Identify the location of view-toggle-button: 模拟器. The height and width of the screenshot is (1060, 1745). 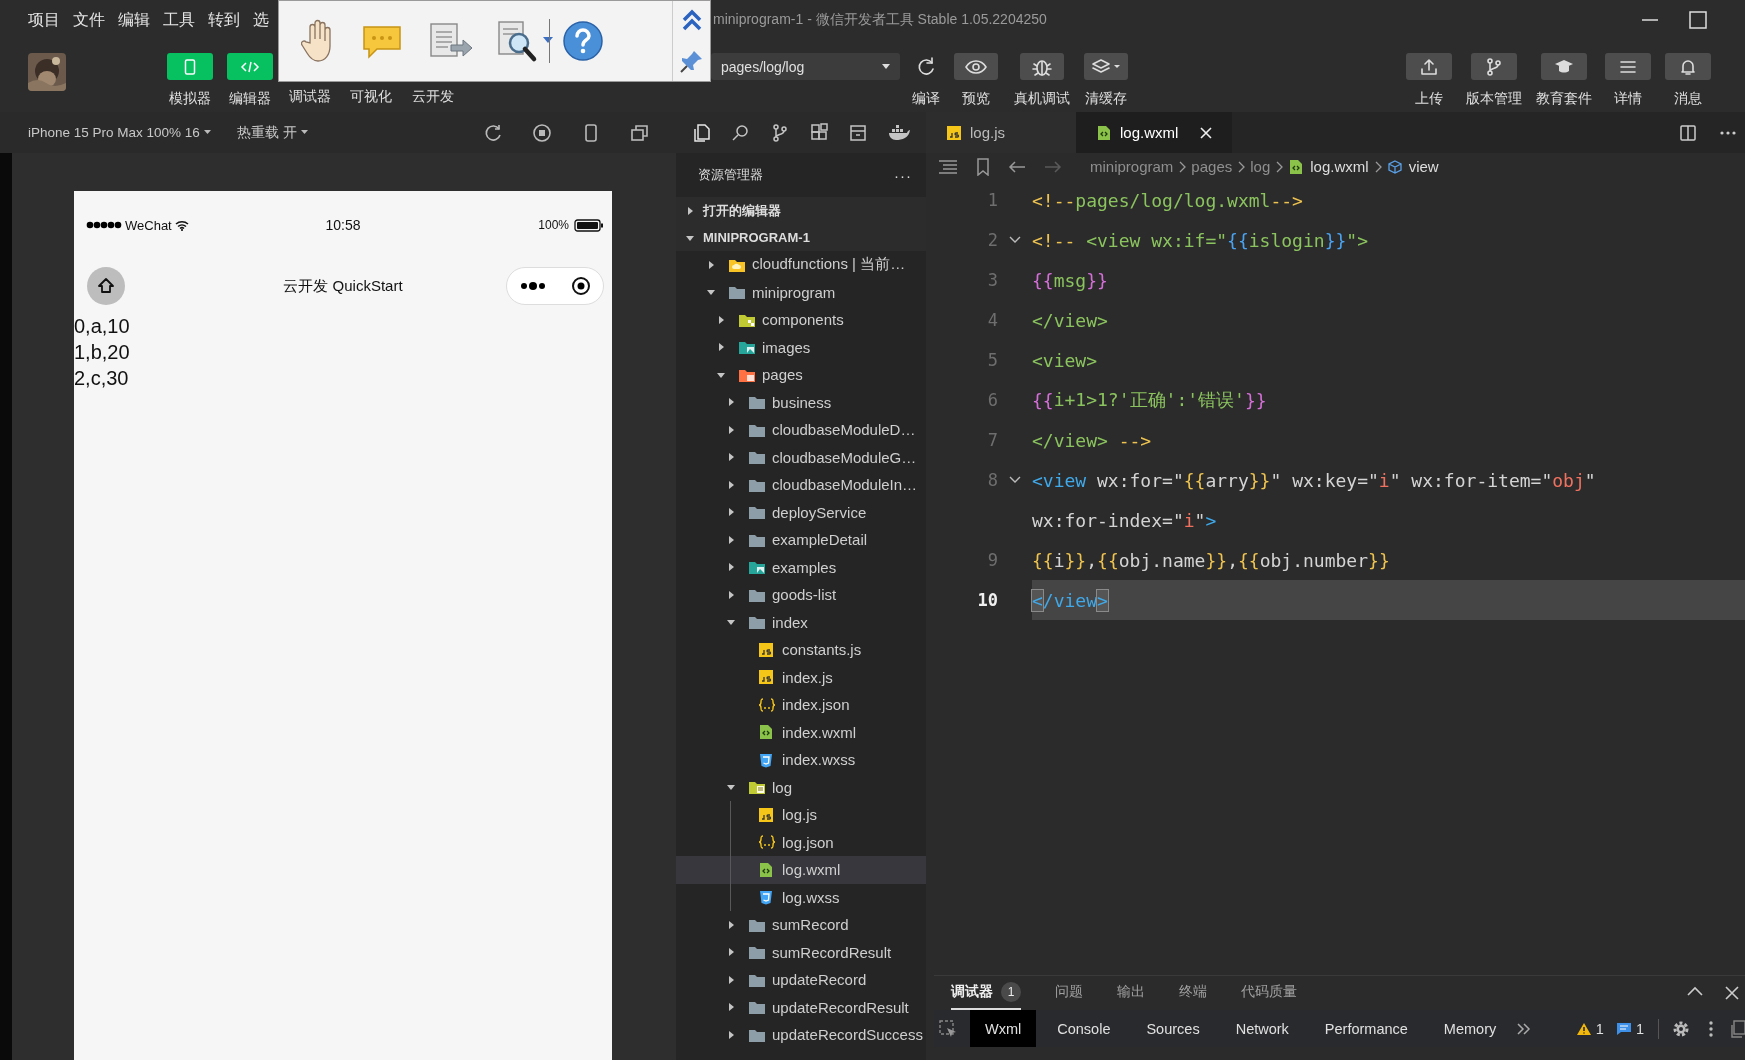
(190, 80).